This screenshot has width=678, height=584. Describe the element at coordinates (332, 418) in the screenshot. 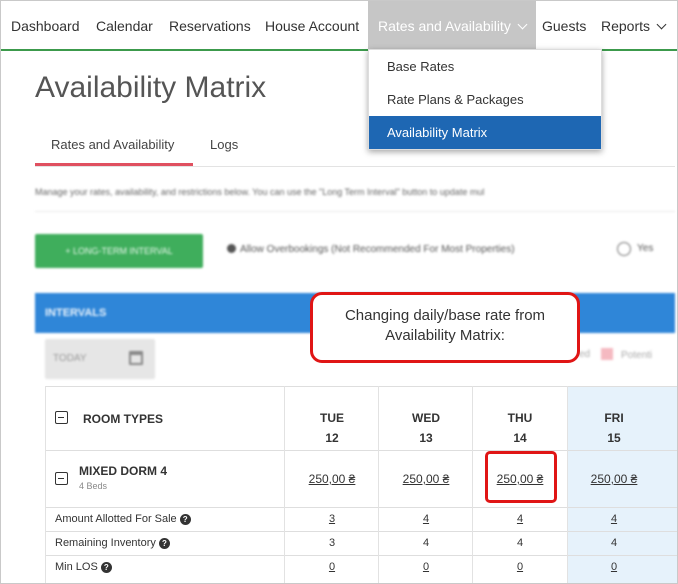

I see `day-header-tue: TUE` at that location.